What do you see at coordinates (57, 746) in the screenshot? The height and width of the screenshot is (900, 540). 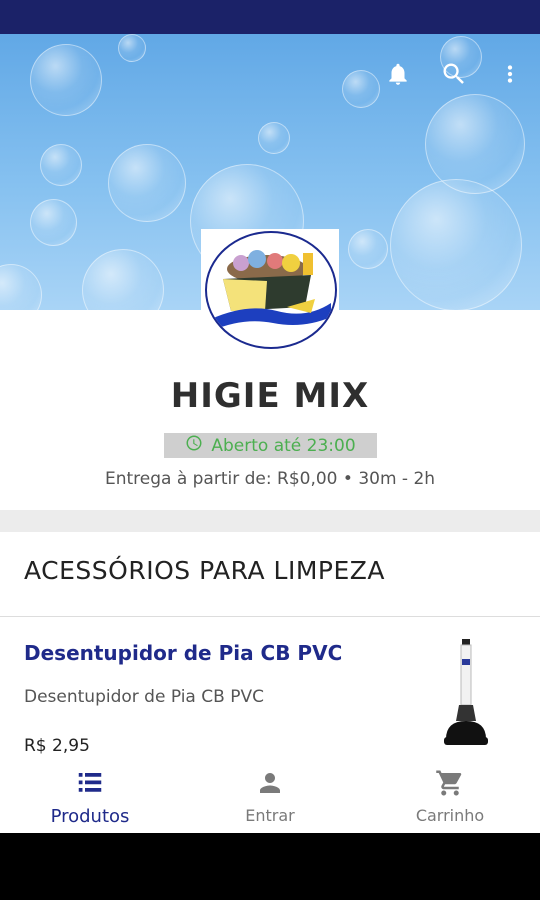 I see `product-price: R$ 2,95` at bounding box center [57, 746].